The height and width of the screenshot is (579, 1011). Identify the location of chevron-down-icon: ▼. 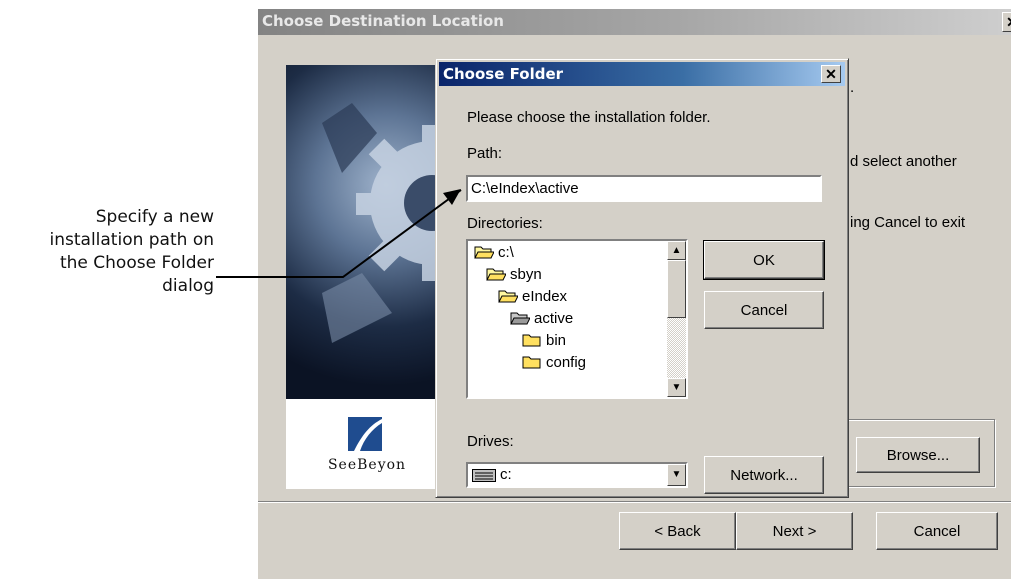
(676, 474).